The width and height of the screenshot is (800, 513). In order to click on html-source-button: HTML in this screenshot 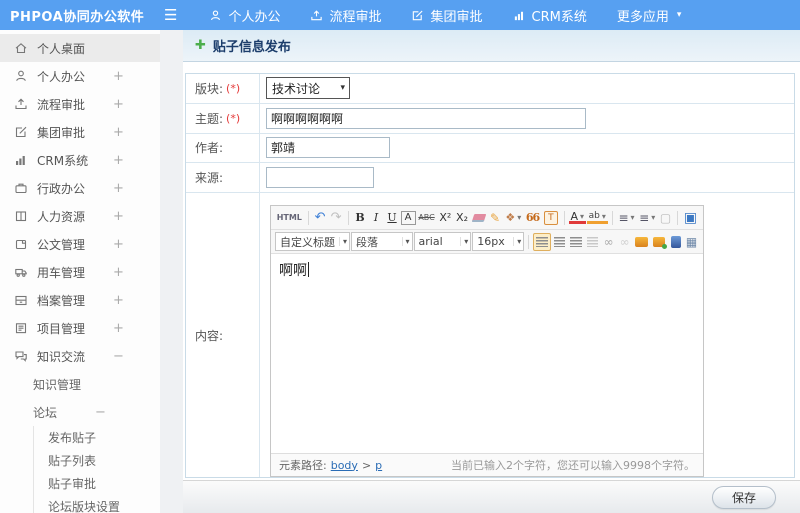, I will do `click(289, 218)`.